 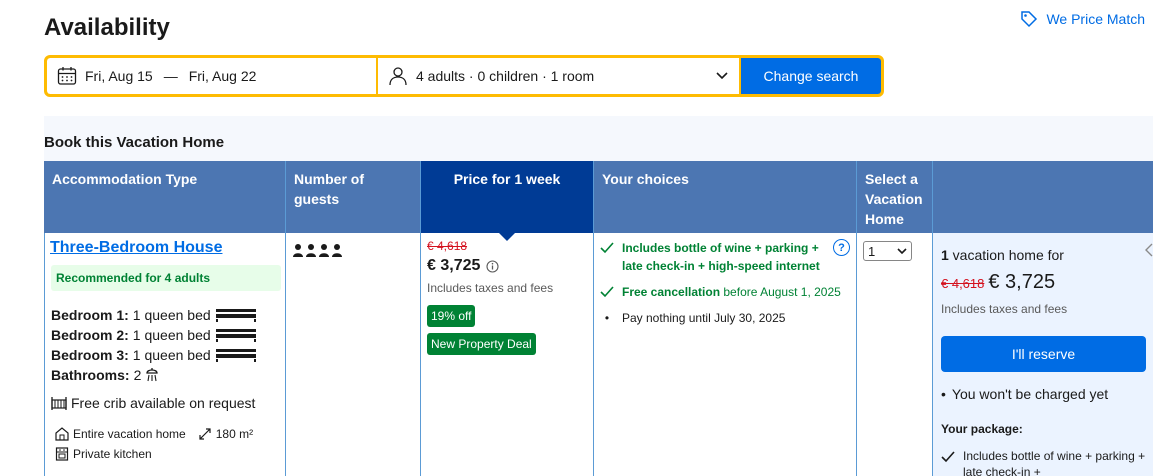 I want to click on kitchen-text: Private kitchen, so click(x=112, y=454).